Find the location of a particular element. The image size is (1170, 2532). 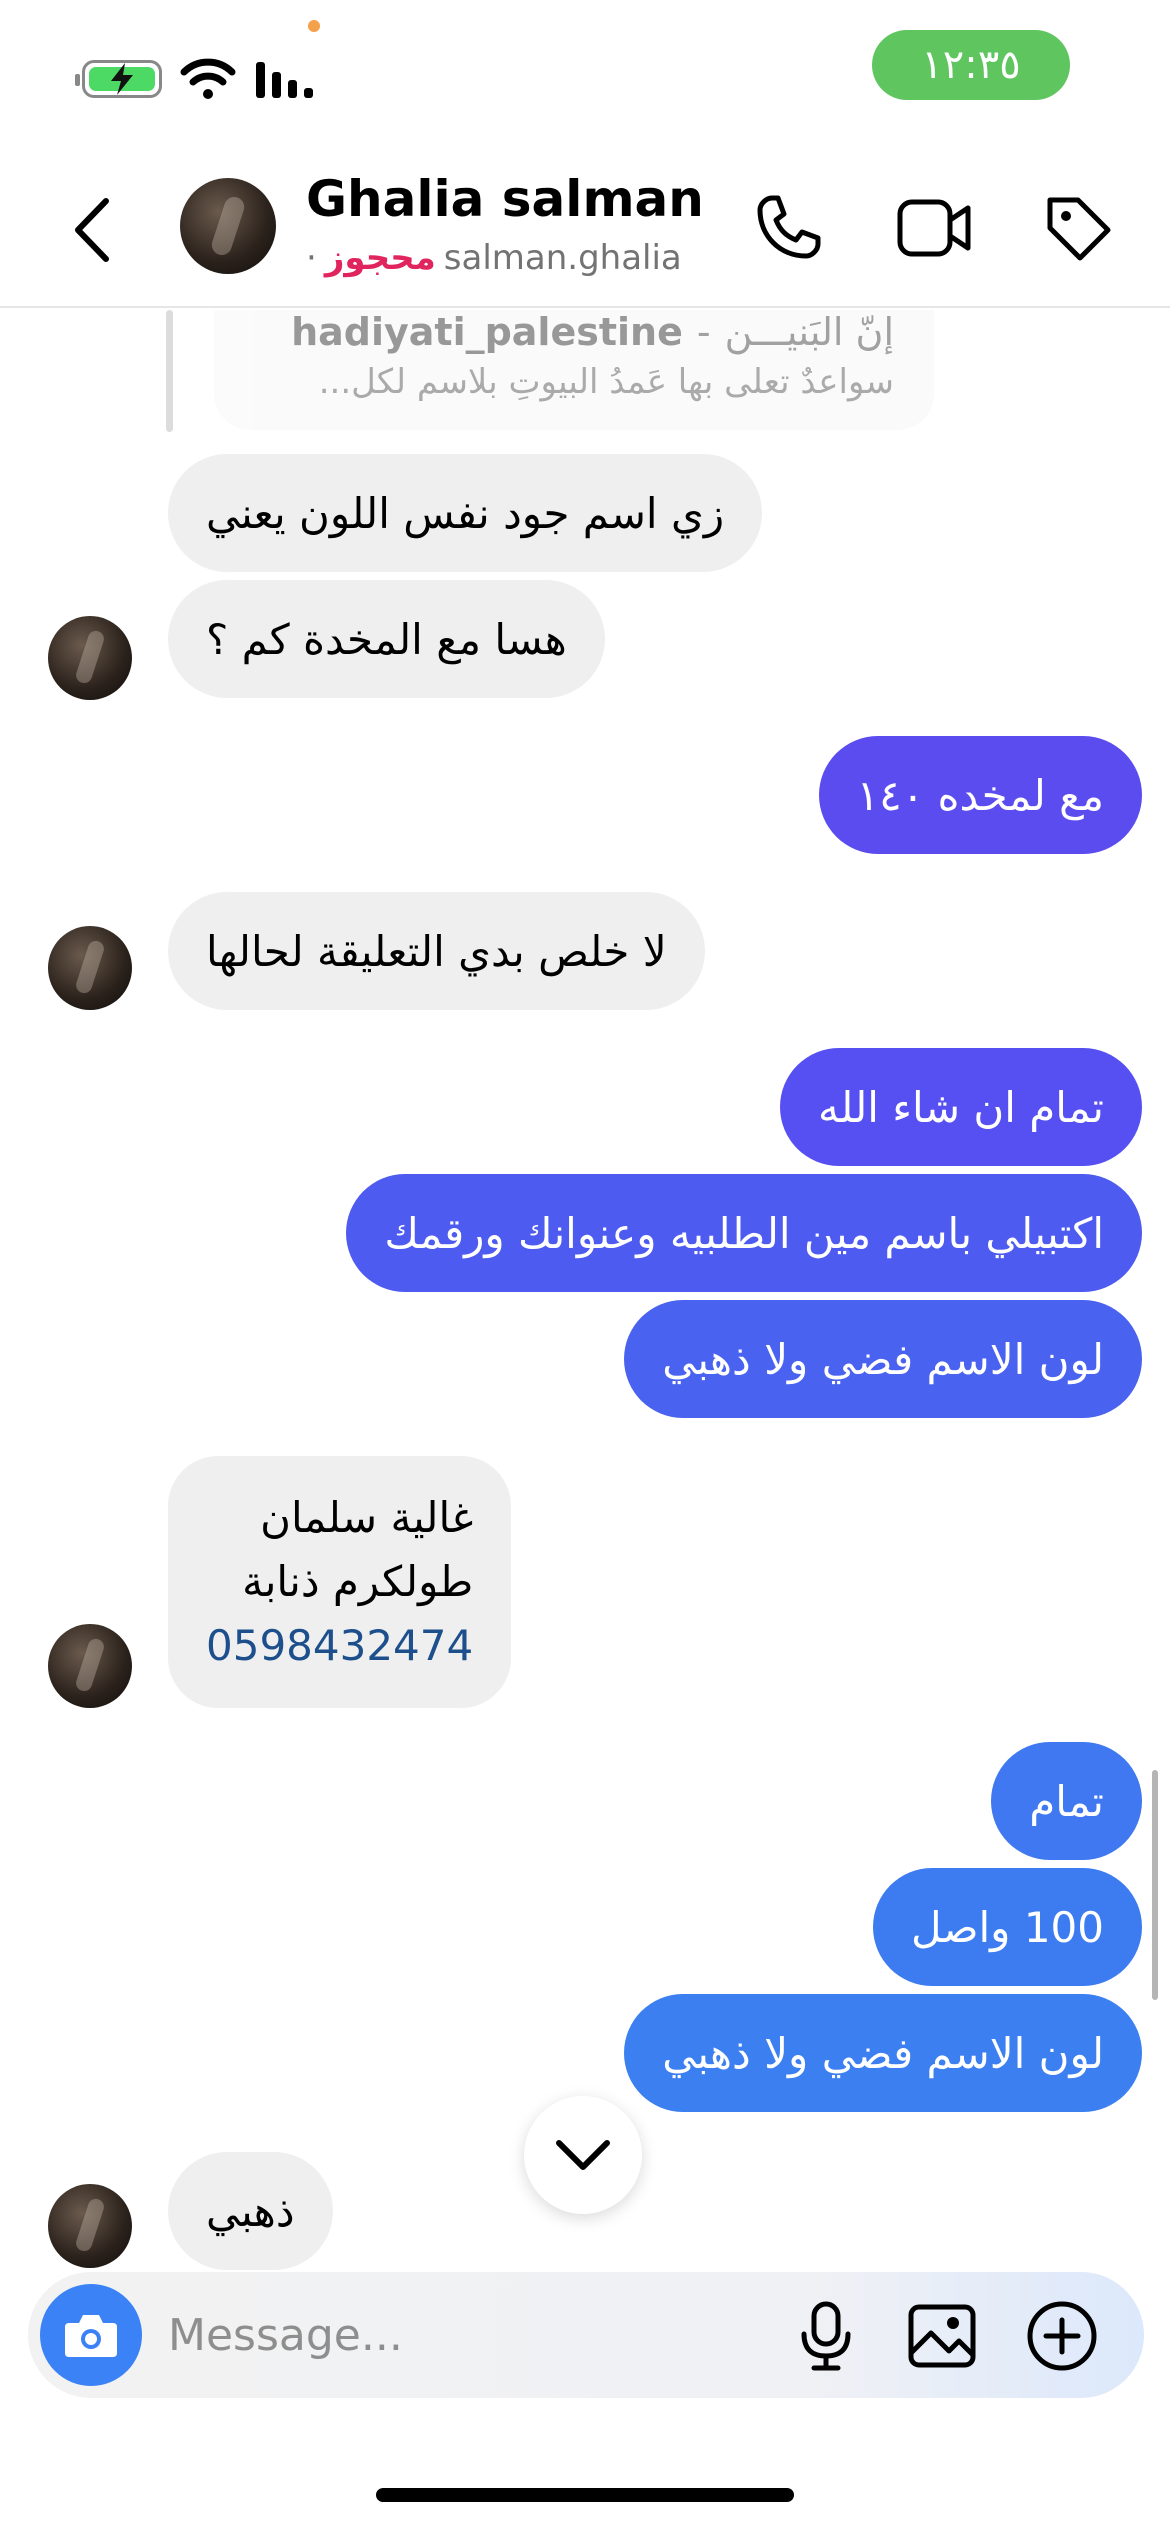

message-bubble: تمام ان شاء الله is located at coordinates (961, 1107).